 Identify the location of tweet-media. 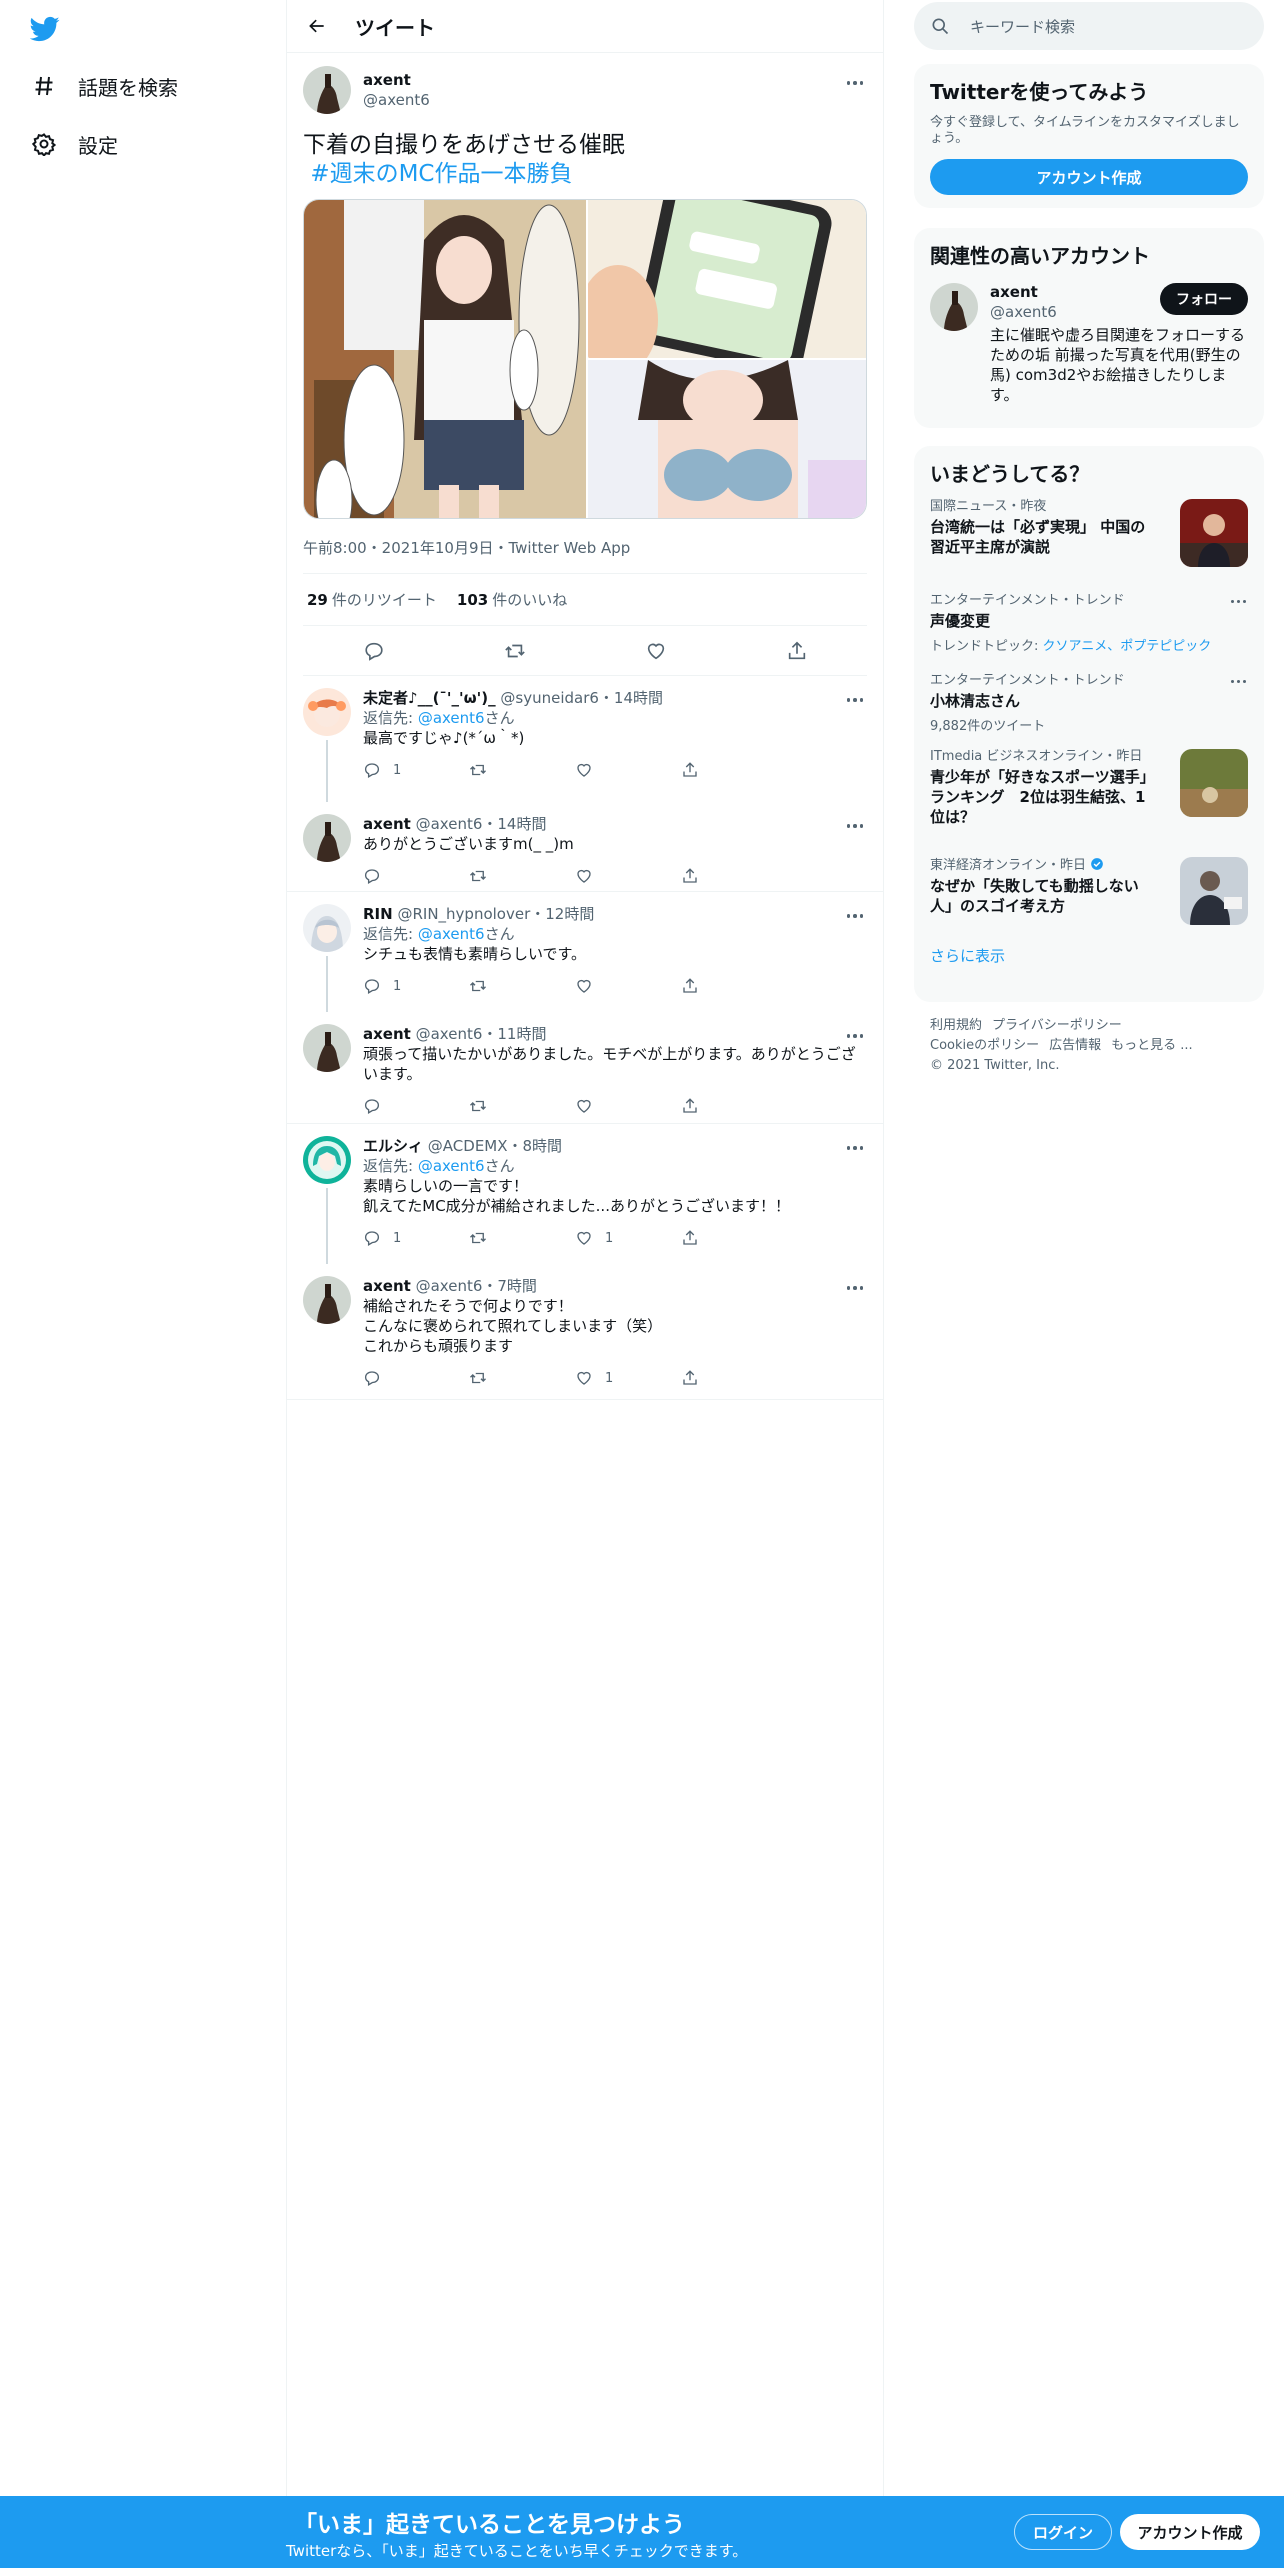
(585, 359).